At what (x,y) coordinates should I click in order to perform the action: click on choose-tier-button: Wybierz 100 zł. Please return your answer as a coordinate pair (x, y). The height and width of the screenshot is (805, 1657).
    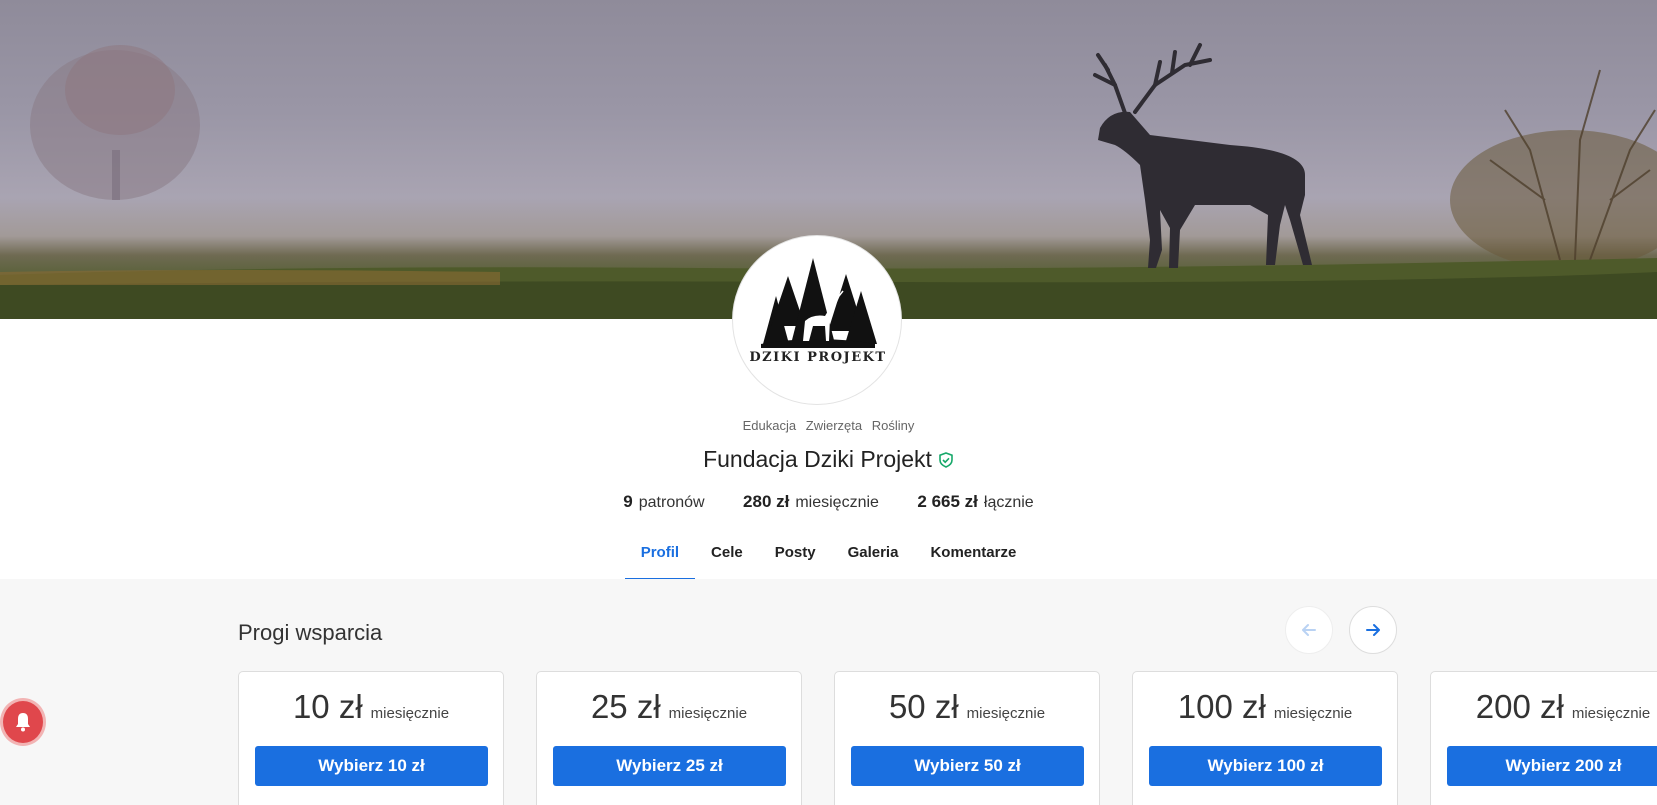
    Looking at the image, I should click on (1265, 766).